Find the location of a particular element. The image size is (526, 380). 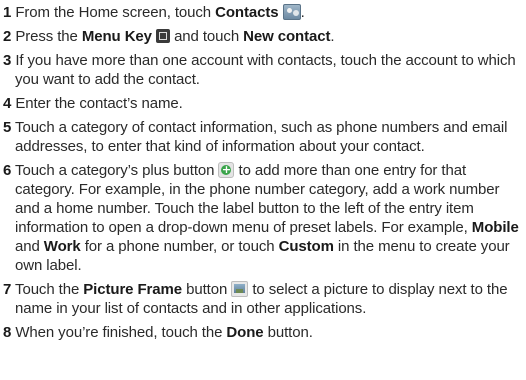

step-number: 6 is located at coordinates (7, 170).